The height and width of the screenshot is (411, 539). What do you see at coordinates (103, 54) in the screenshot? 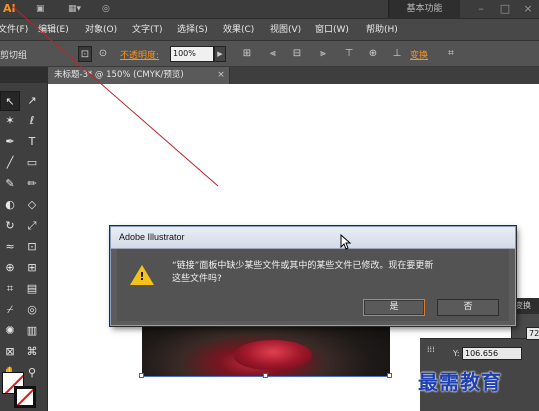
I see `edit-contents-icon: ⊙` at bounding box center [103, 54].